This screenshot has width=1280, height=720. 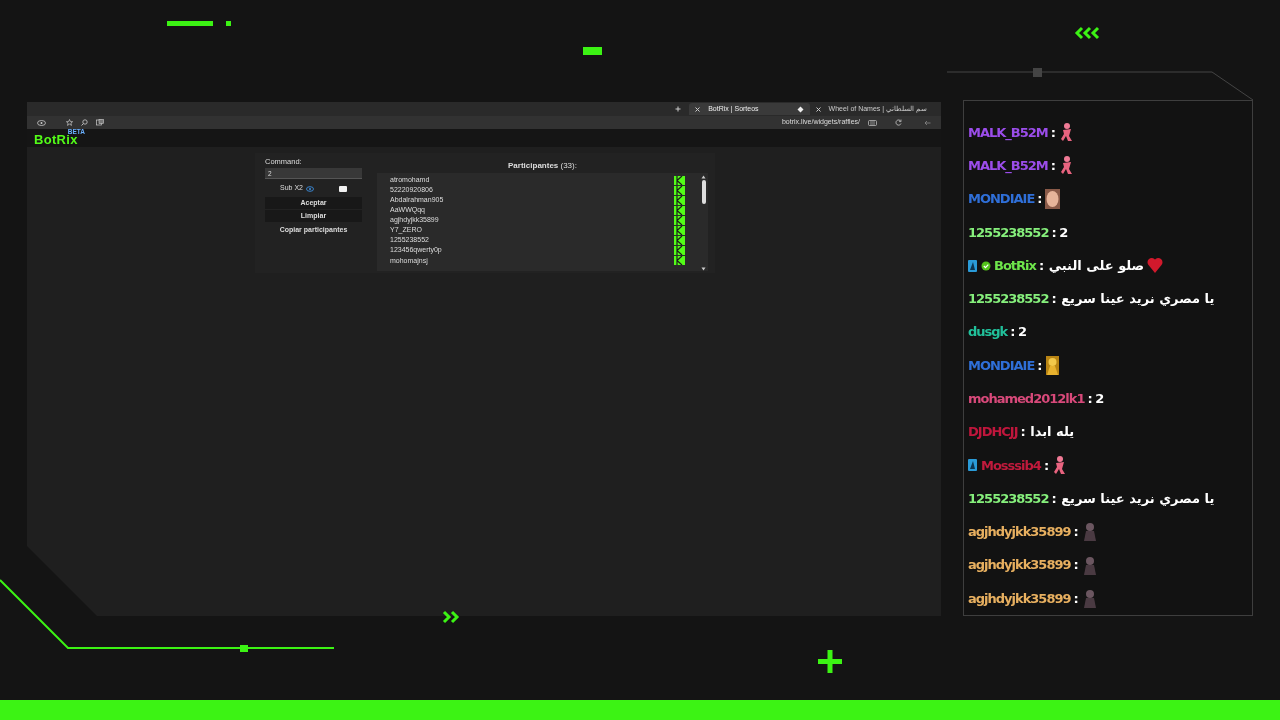 I want to click on accent-square, so click(x=1037, y=72).